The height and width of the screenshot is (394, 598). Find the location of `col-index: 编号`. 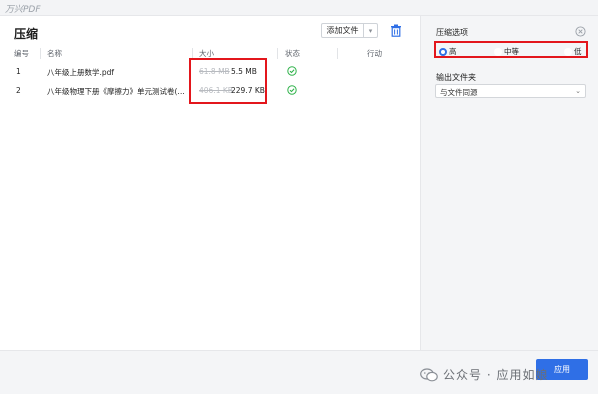

col-index: 编号 is located at coordinates (21, 53).